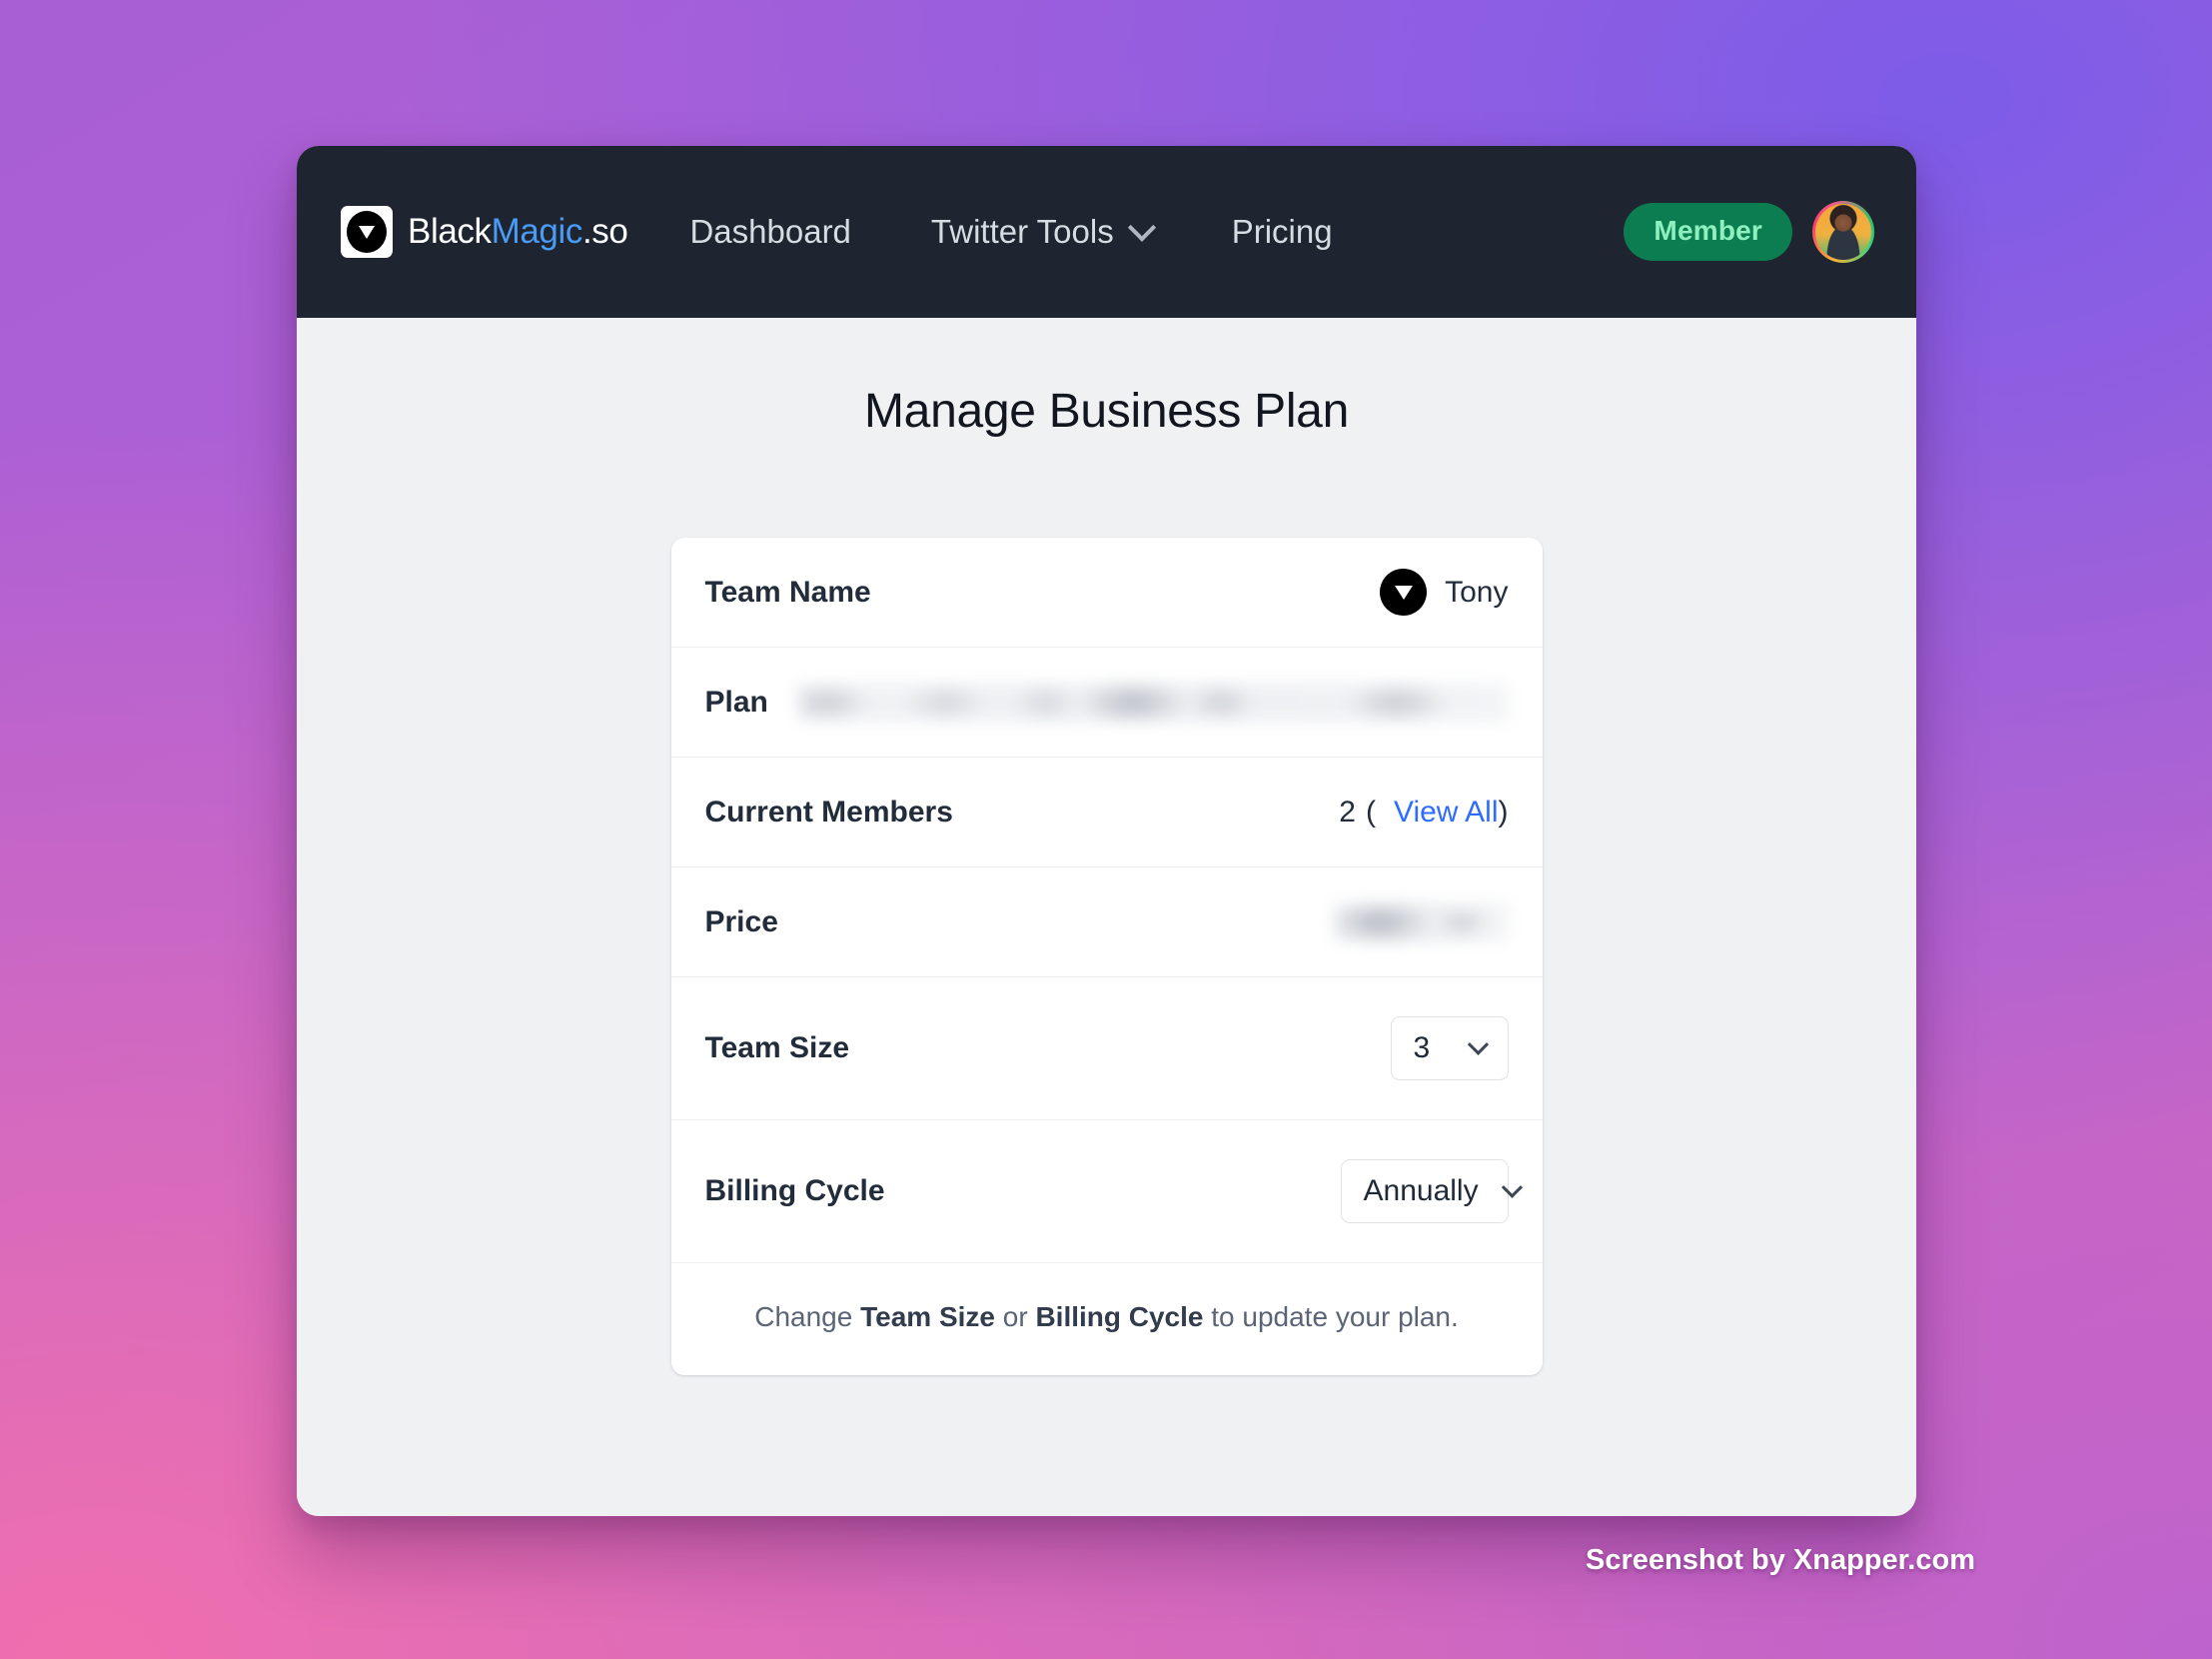  I want to click on row-team-name: Team Name Tony, so click(1106, 593).